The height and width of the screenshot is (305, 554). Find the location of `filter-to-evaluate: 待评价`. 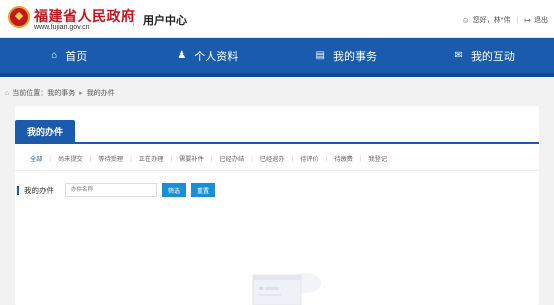

filter-to-evaluate: 待评价 is located at coordinates (309, 158).